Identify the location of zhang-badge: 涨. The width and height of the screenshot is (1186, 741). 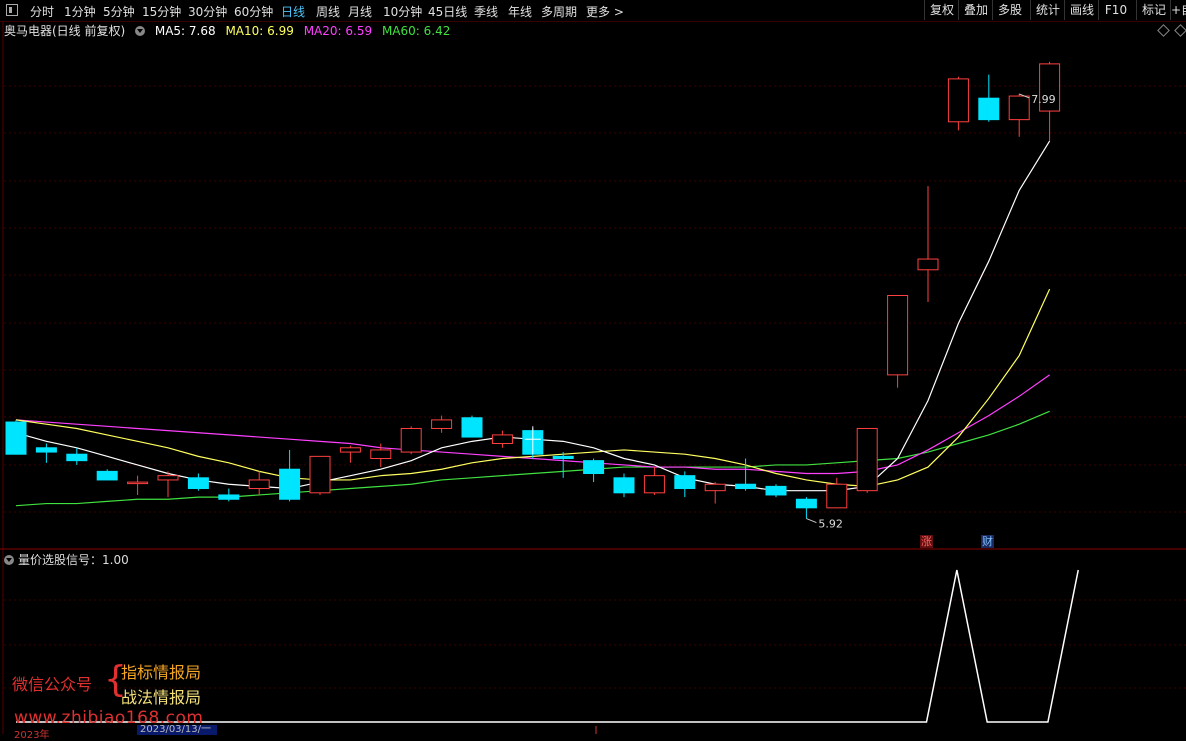
(926, 541).